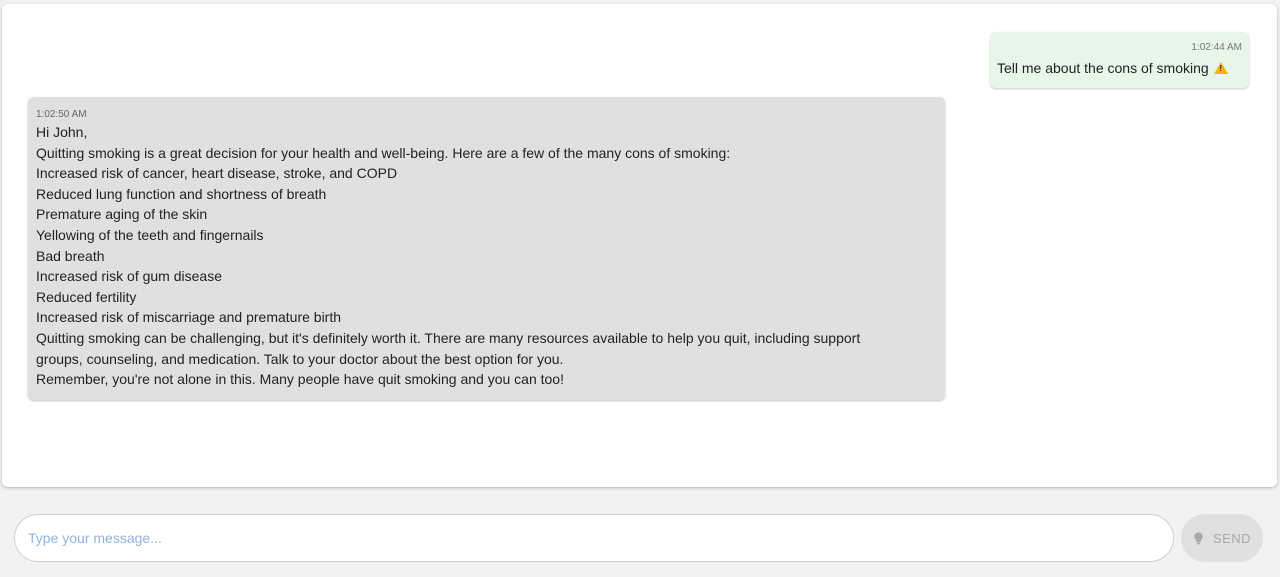  What do you see at coordinates (129, 276) in the screenshot?
I see `bot-message-line: Increased risk of gum disease` at bounding box center [129, 276].